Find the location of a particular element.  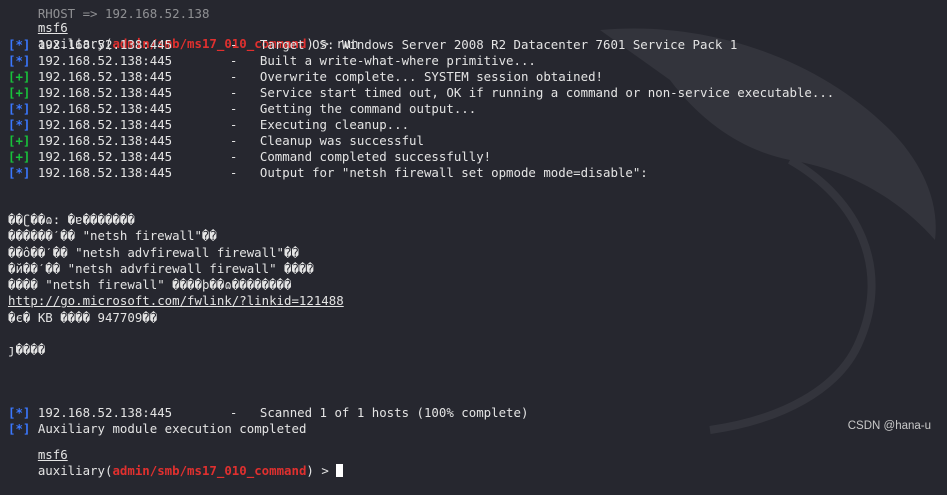

prompt-msf: msf6 is located at coordinates (52, 27).